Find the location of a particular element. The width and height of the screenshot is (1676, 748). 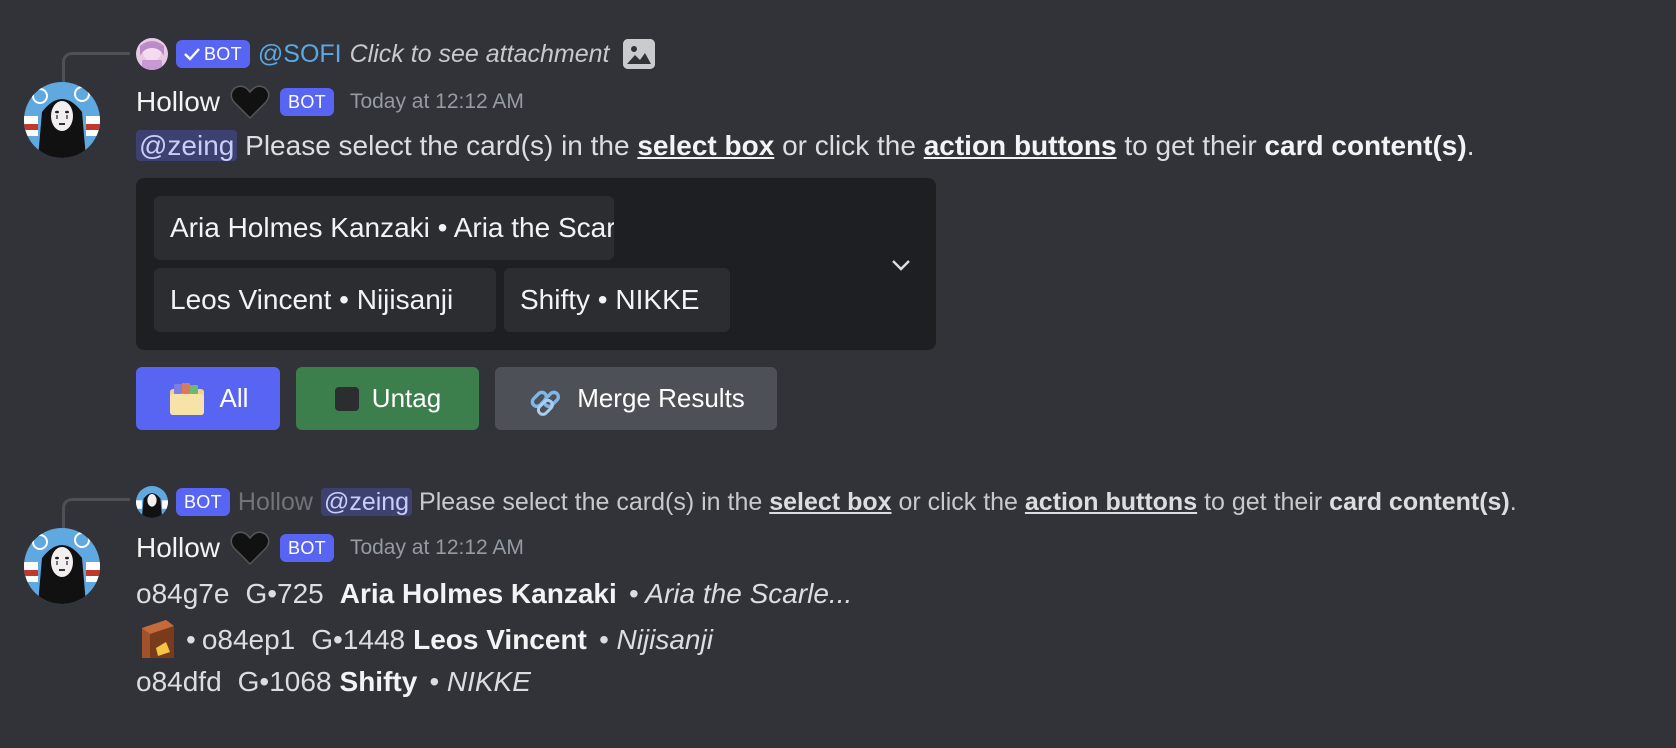

attachment-link: Click to see attachment is located at coordinates (480, 54).